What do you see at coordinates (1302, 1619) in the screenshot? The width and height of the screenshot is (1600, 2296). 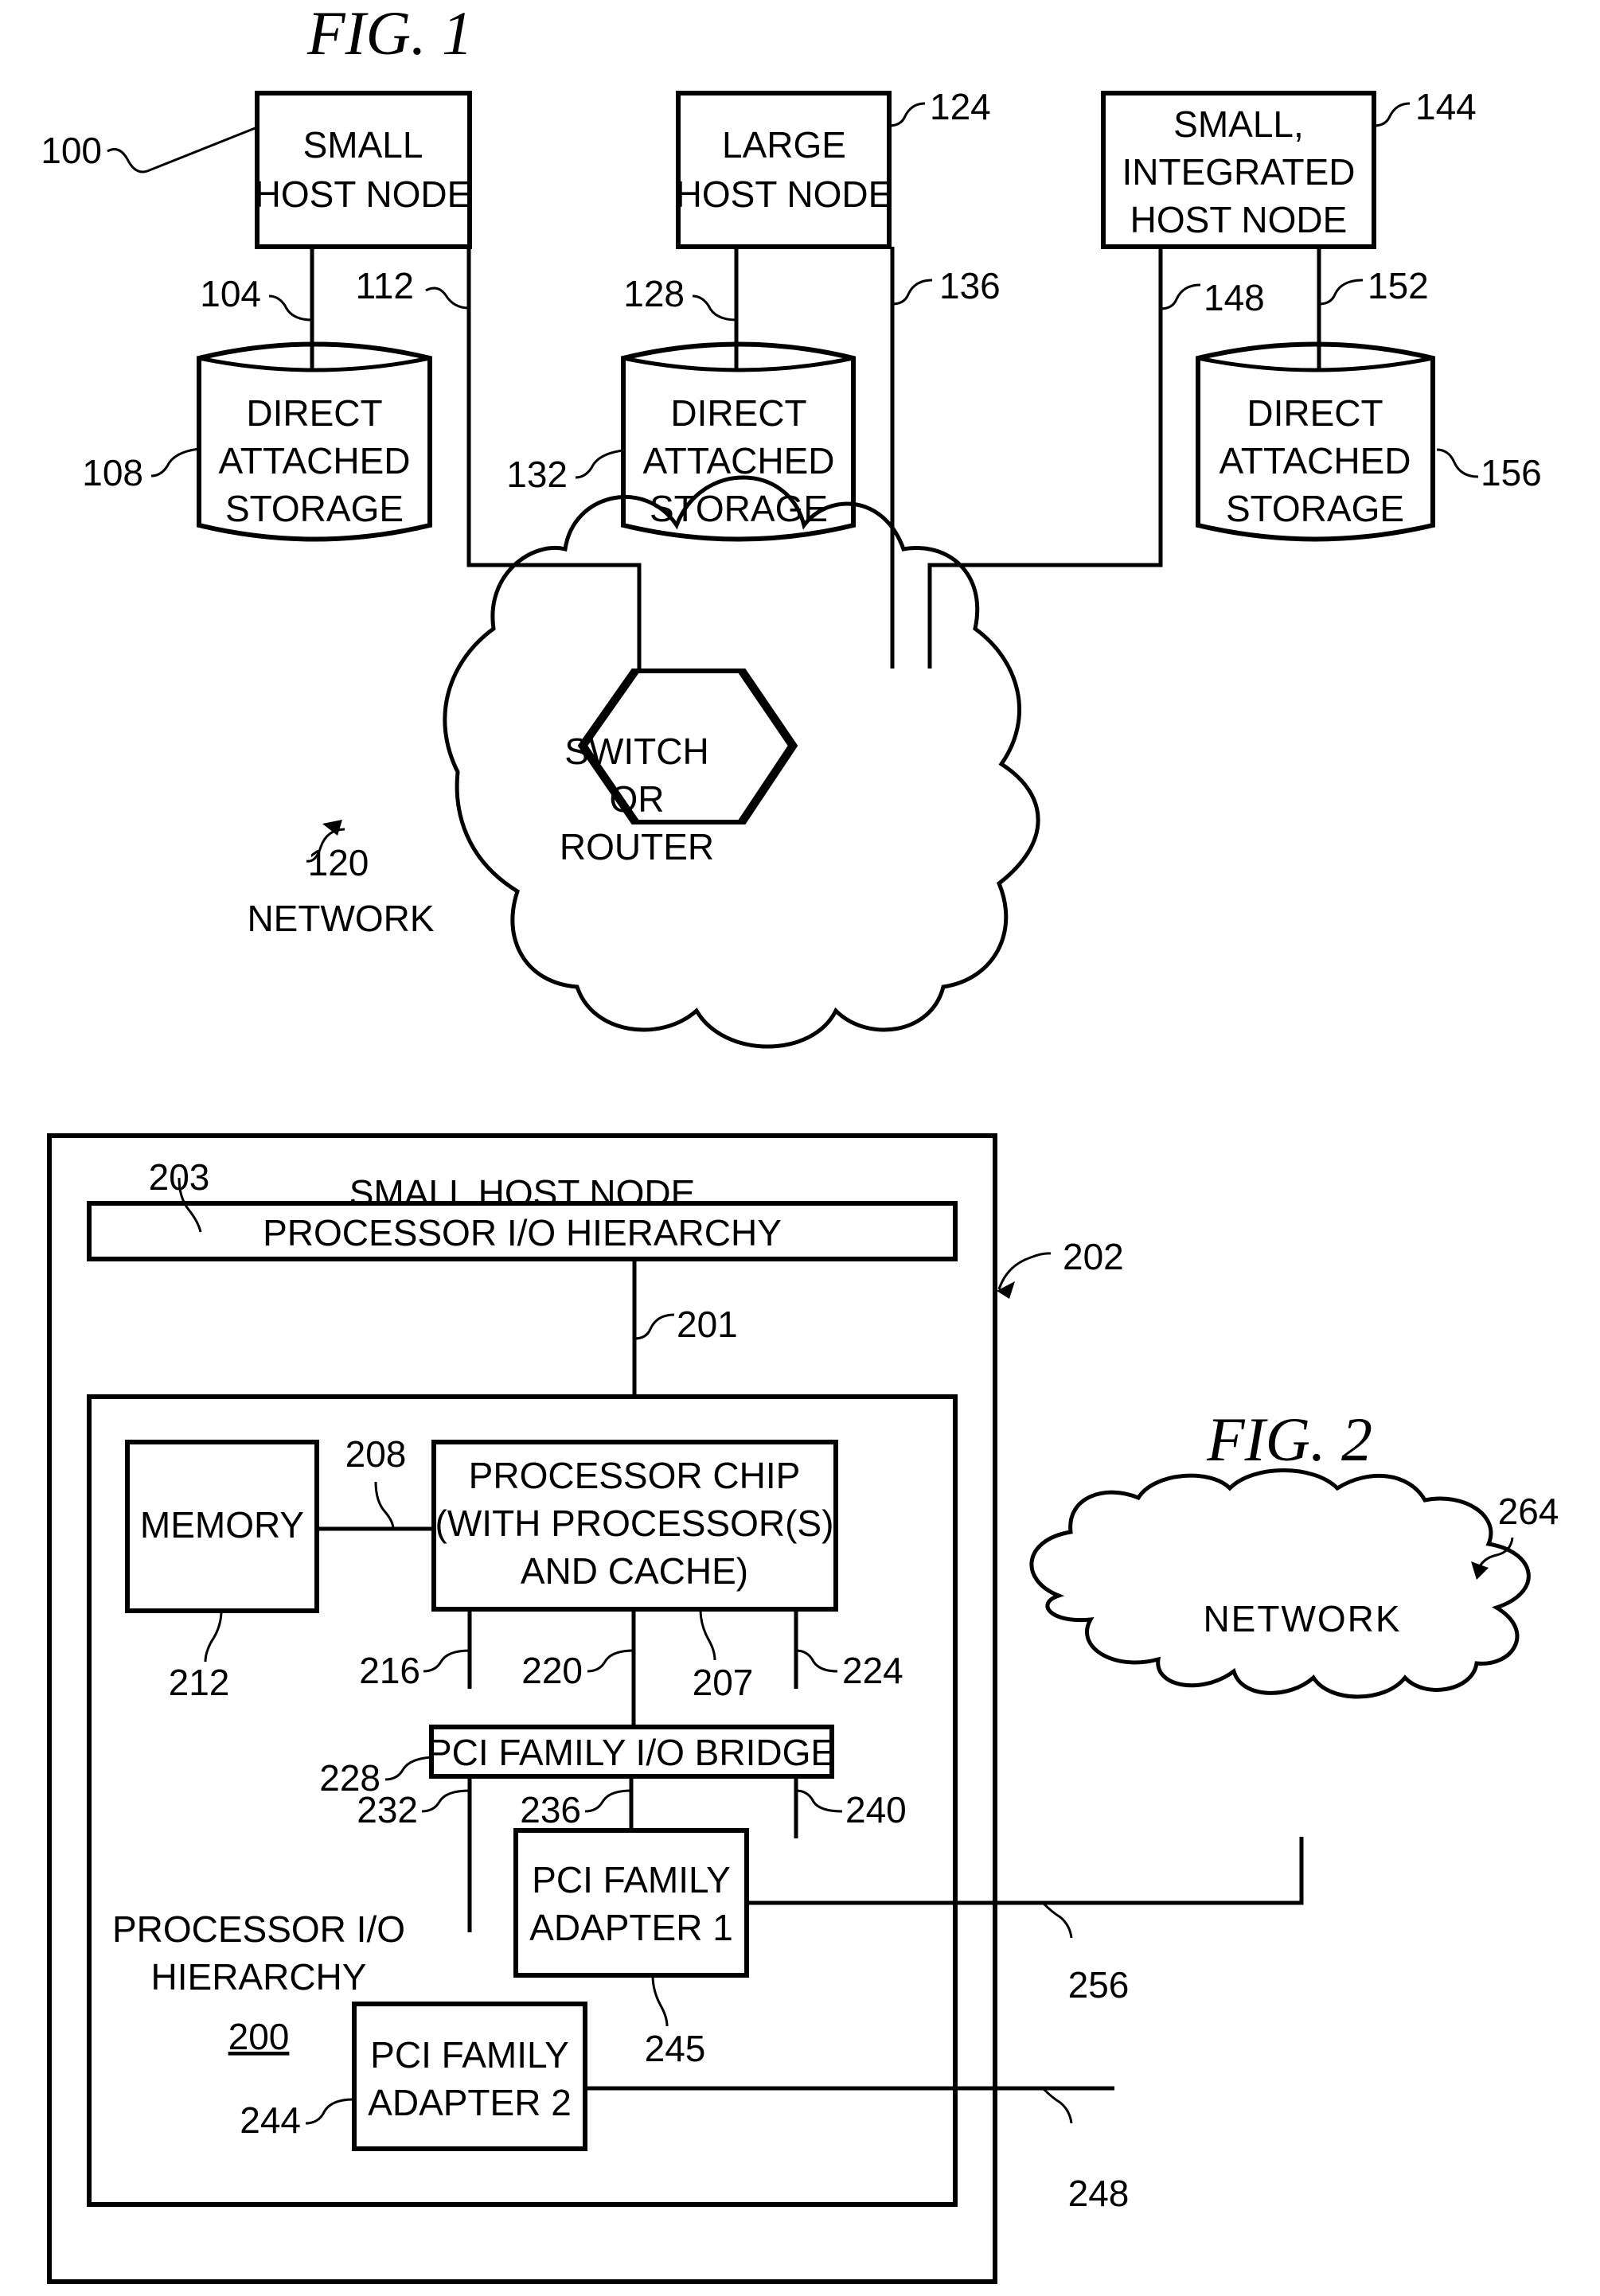 I see `network-264-label: NETWORK` at bounding box center [1302, 1619].